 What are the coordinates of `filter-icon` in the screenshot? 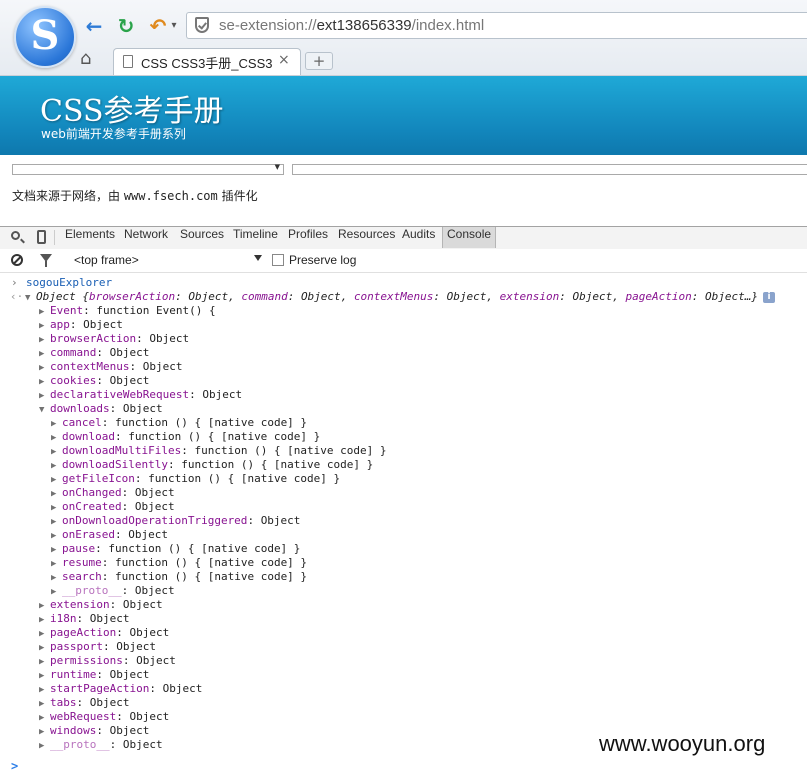 It's located at (46, 260).